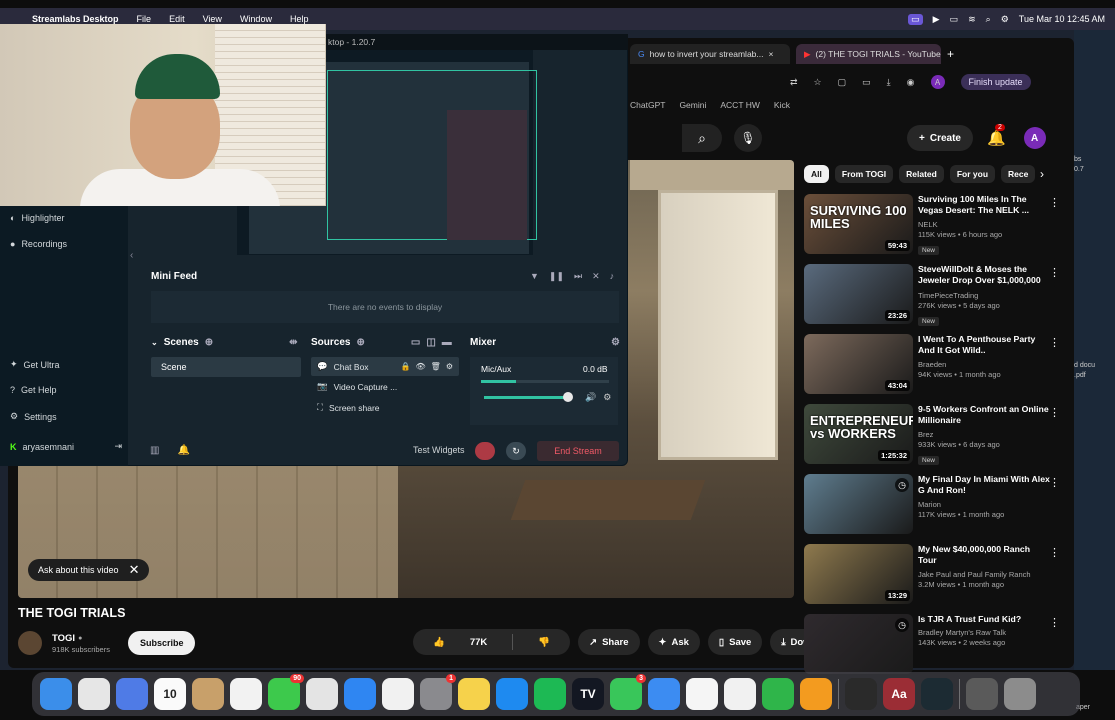 This screenshot has width=1115, height=720. Describe the element at coordinates (972, 19) in the screenshot. I see `wifi-icon: ≋` at that location.